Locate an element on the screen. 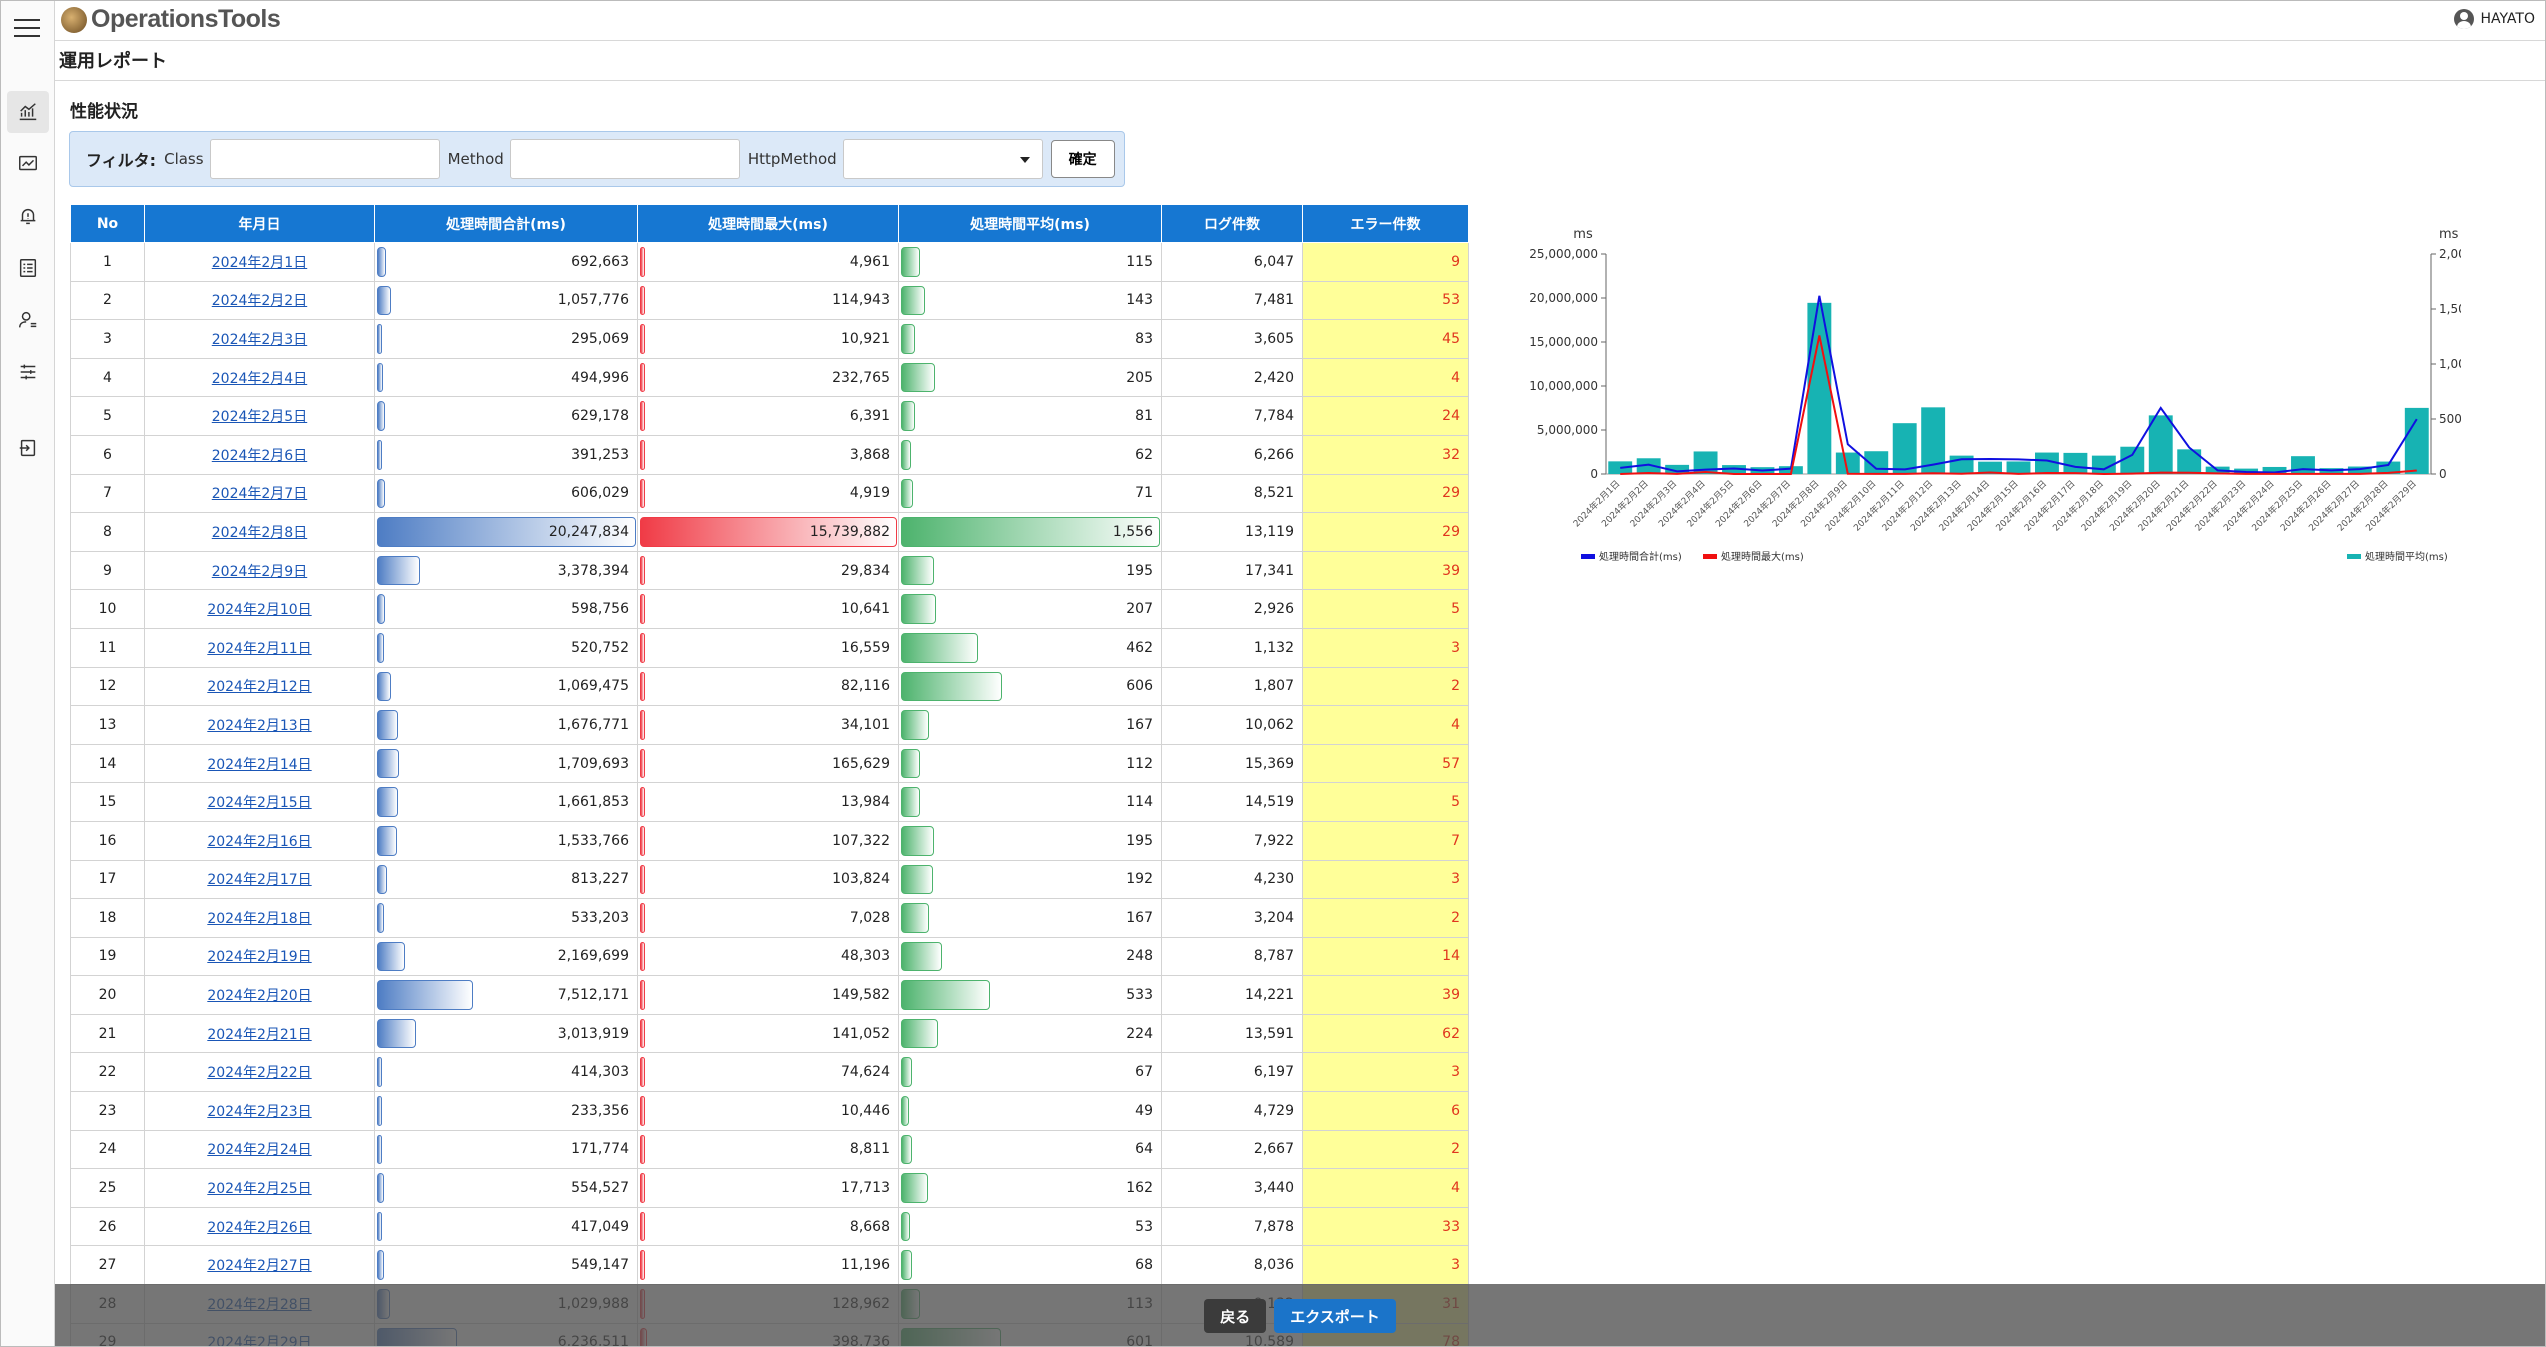 This screenshot has width=2546, height=1347. row-date-link: 2024年2月17日 is located at coordinates (259, 880).